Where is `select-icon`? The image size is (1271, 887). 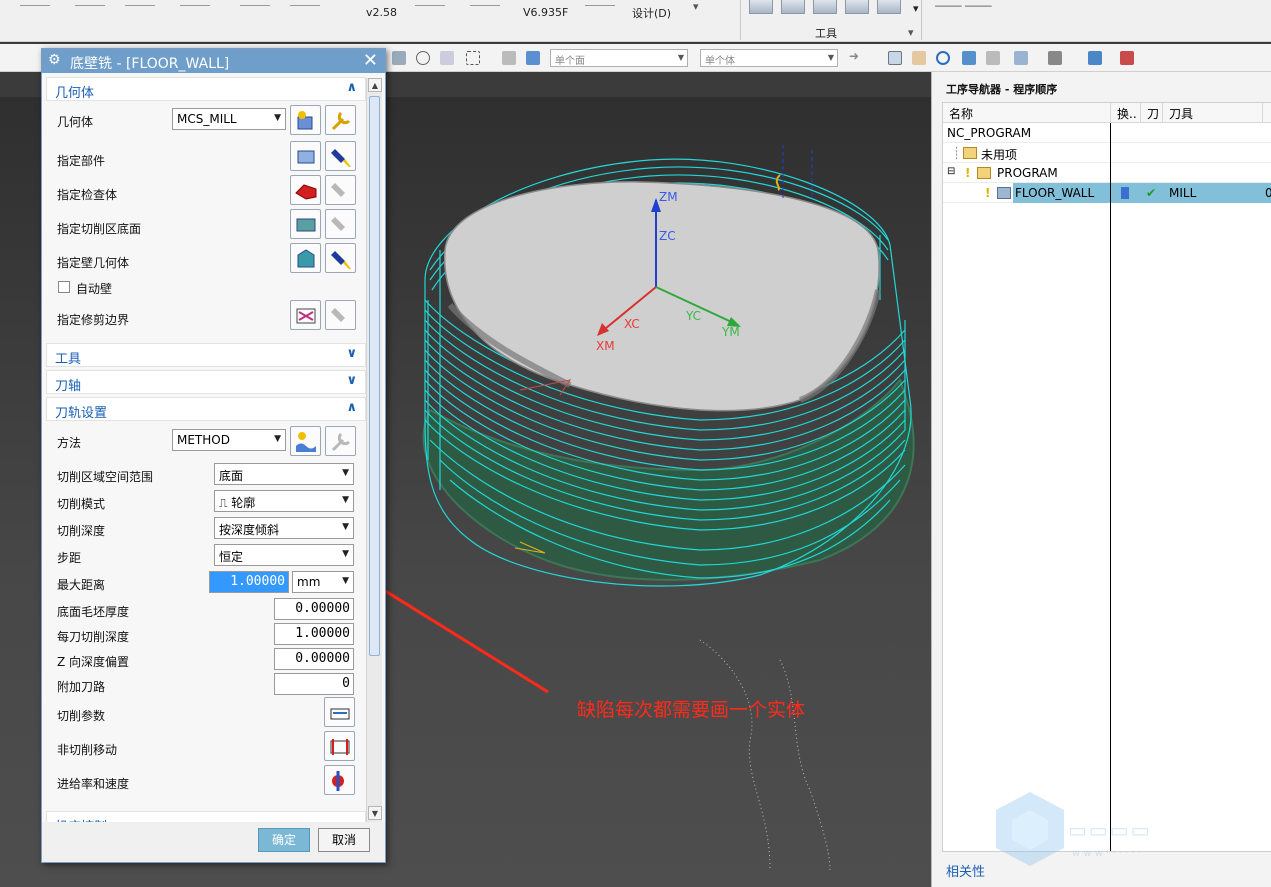 select-icon is located at coordinates (399, 58).